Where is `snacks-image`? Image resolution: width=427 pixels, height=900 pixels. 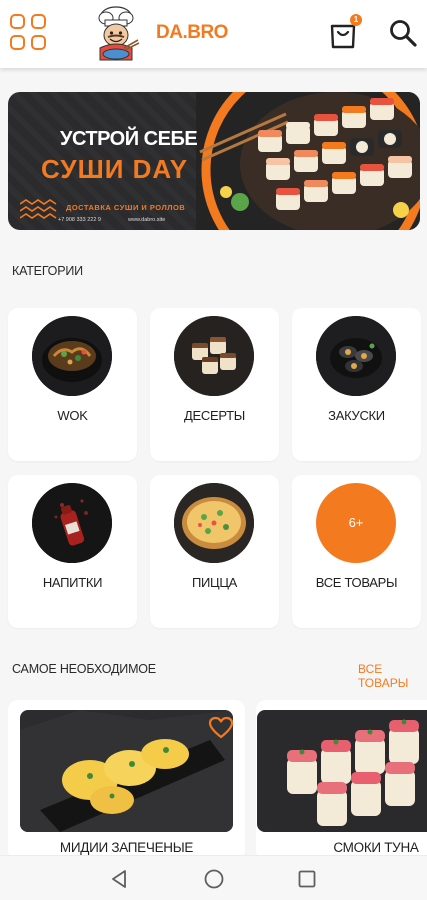
snacks-image is located at coordinates (356, 356).